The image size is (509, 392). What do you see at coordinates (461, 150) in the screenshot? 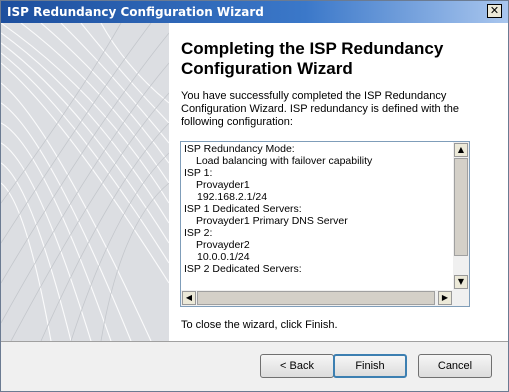
I see `up-arrow-icon: ▲` at bounding box center [461, 150].